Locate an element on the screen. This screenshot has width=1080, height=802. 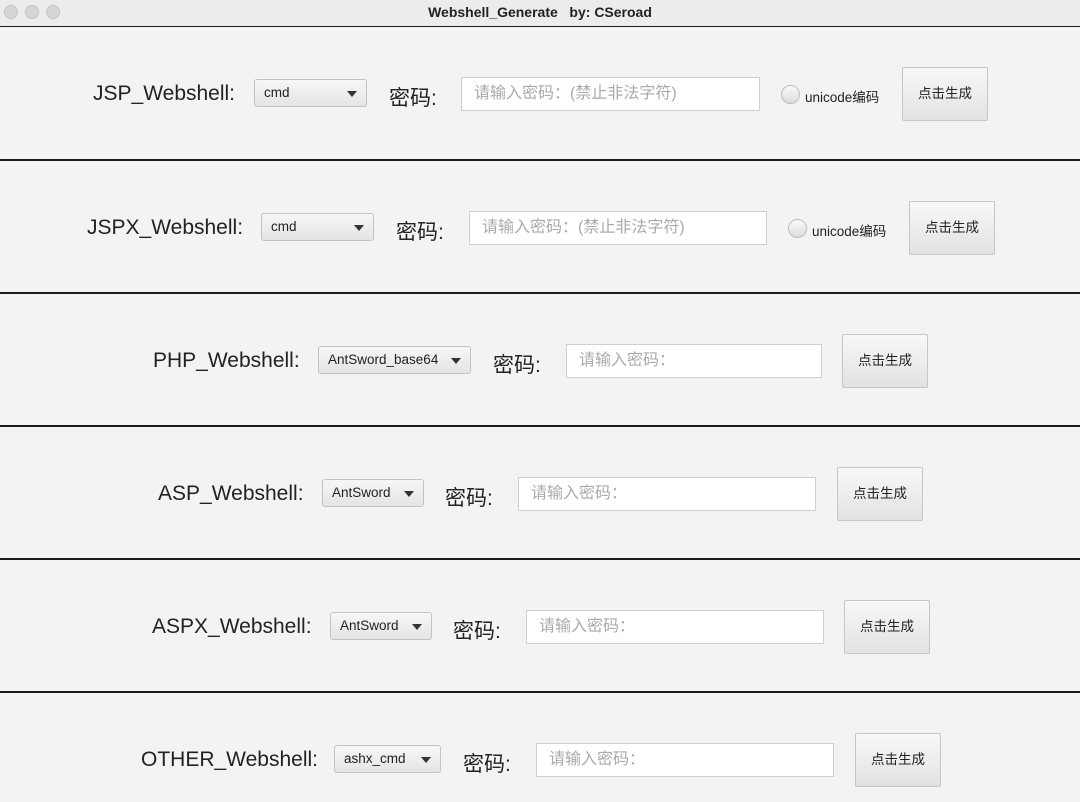
asp-generate-button: 点击生成 is located at coordinates (880, 494).